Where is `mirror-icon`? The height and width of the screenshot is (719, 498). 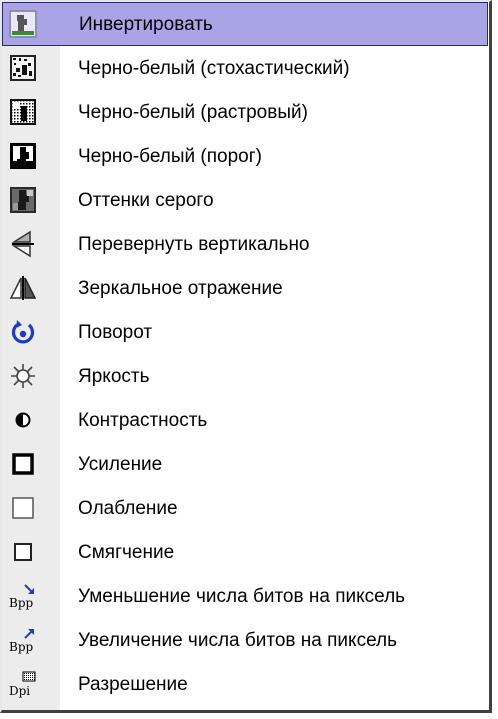
mirror-icon is located at coordinates (23, 288).